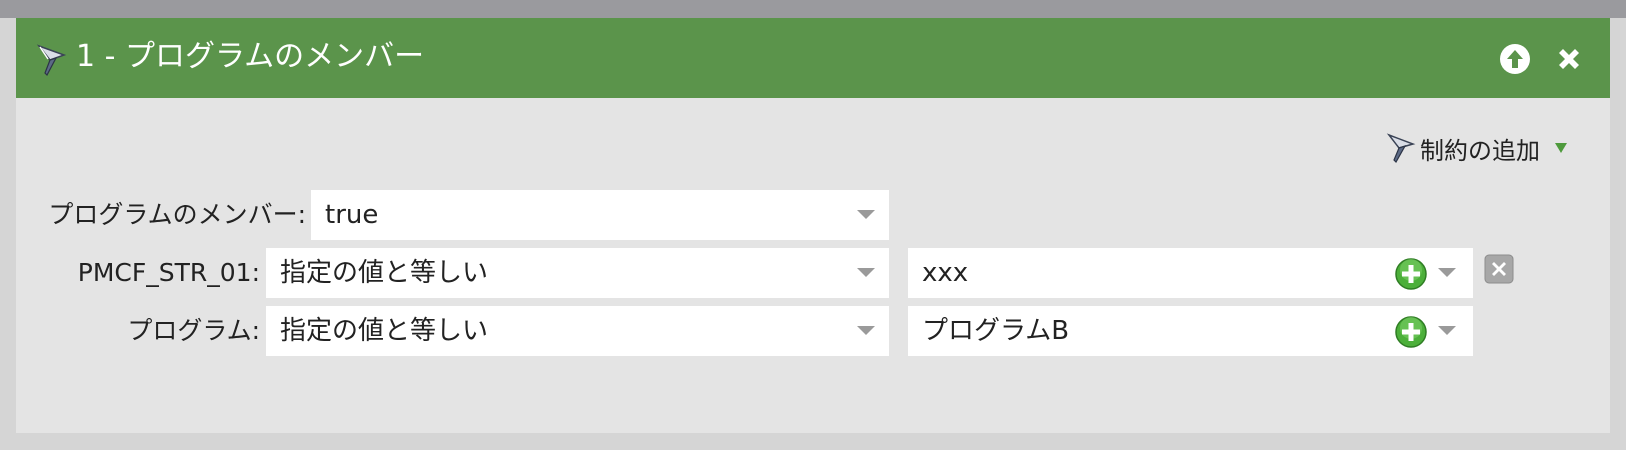  What do you see at coordinates (600, 215) in the screenshot?
I see `member-value-select: true` at bounding box center [600, 215].